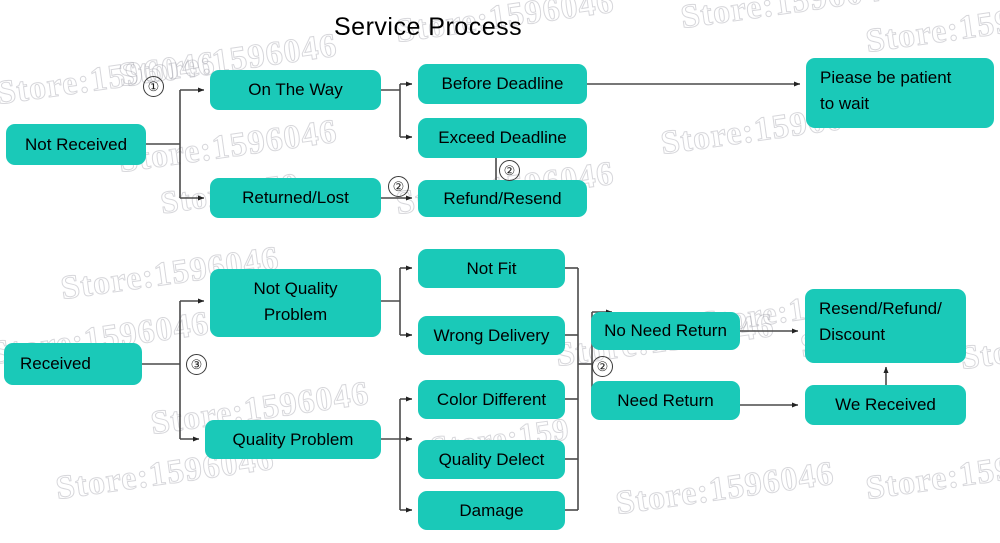 The height and width of the screenshot is (543, 1000). Describe the element at coordinates (293, 439) in the screenshot. I see `node-quality-problem: Quality Problem` at that location.